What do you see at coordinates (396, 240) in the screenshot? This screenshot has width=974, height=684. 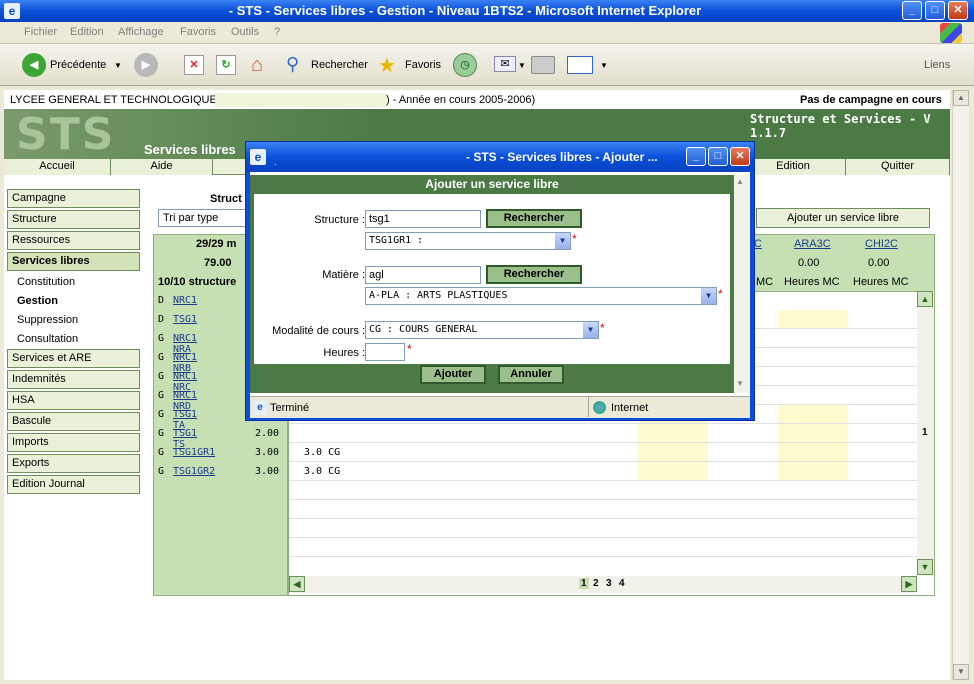 I see `structure-select-value: TSG1GR1 :` at bounding box center [396, 240].